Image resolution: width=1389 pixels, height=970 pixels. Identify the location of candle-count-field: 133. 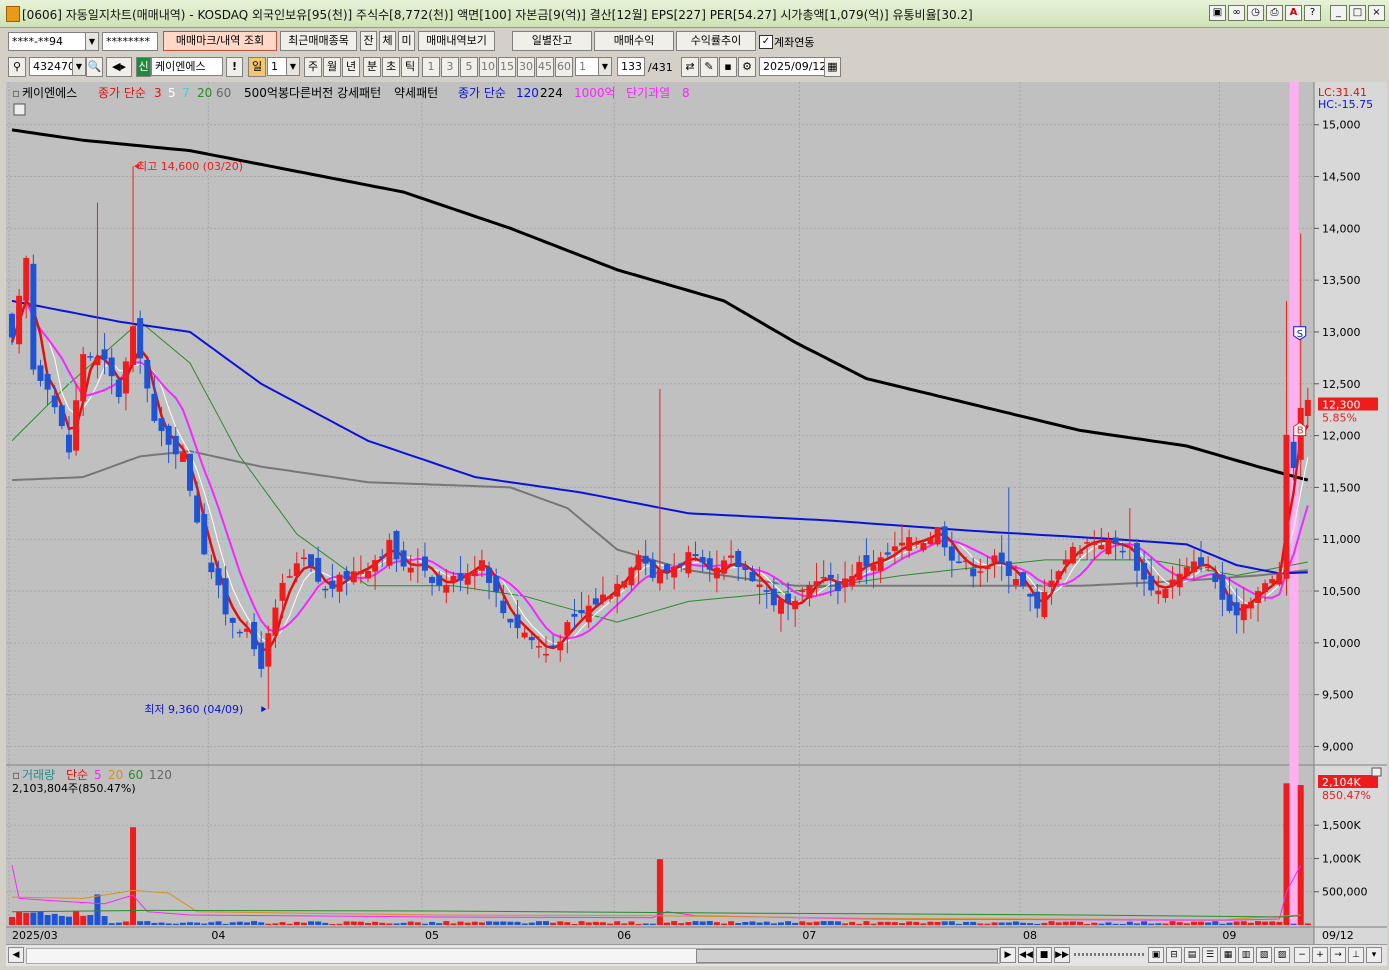
(631, 66).